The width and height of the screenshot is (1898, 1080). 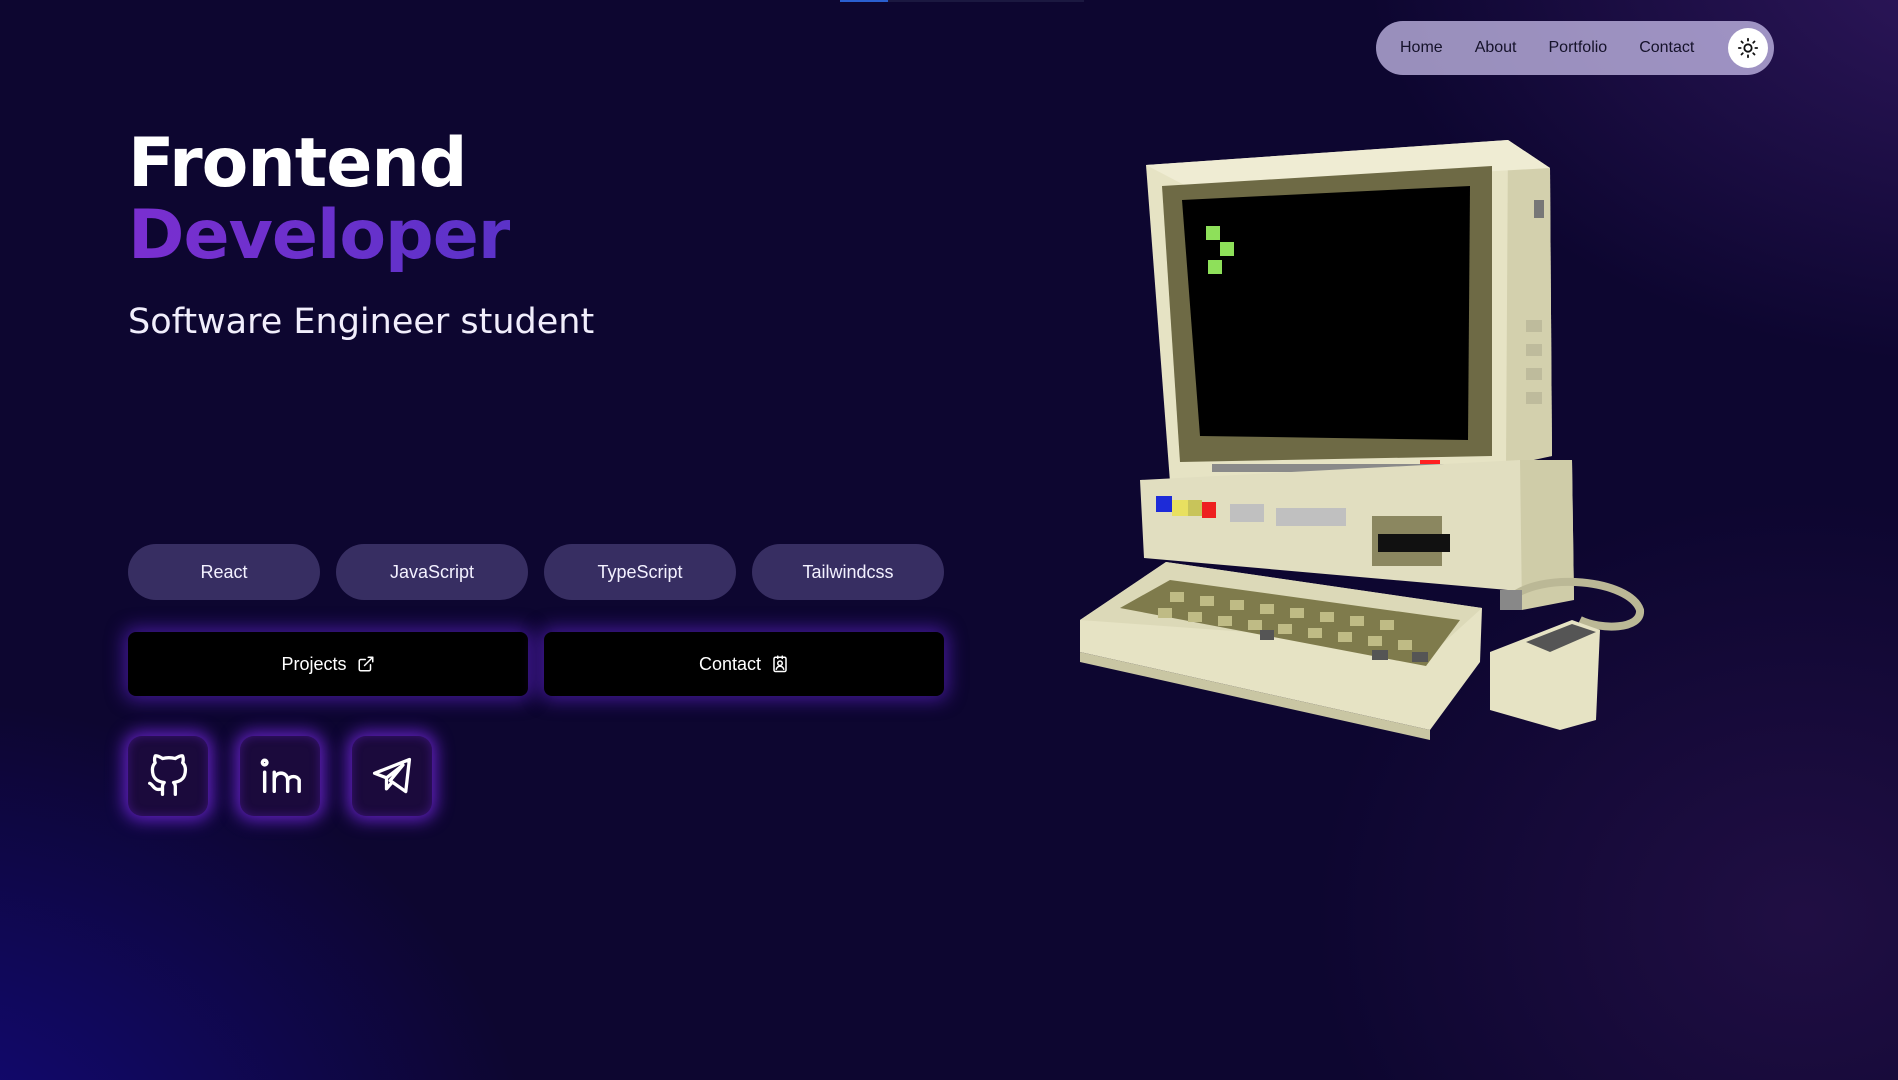 I want to click on theme-toggle-button, so click(x=1748, y=48).